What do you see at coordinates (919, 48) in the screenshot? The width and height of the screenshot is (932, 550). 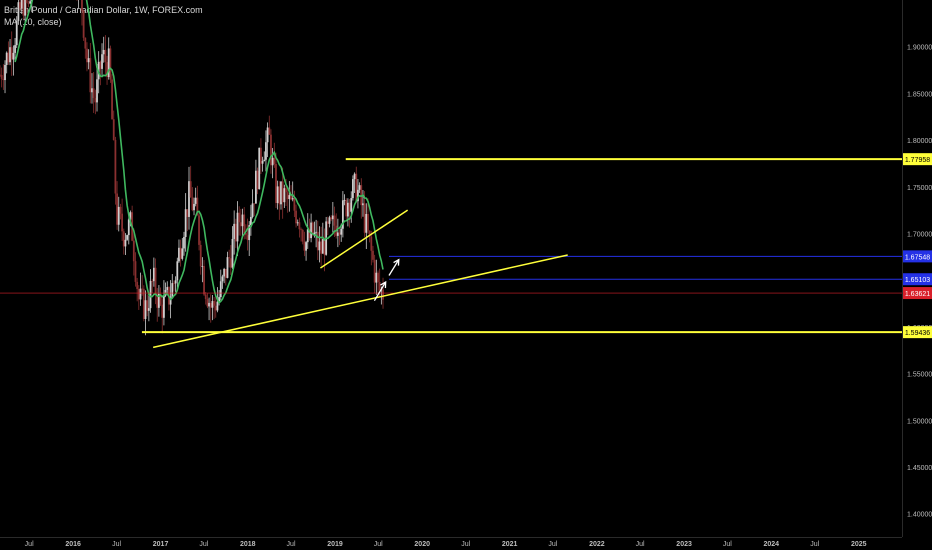 I see `price-tick-label: 1.90000` at bounding box center [919, 48].